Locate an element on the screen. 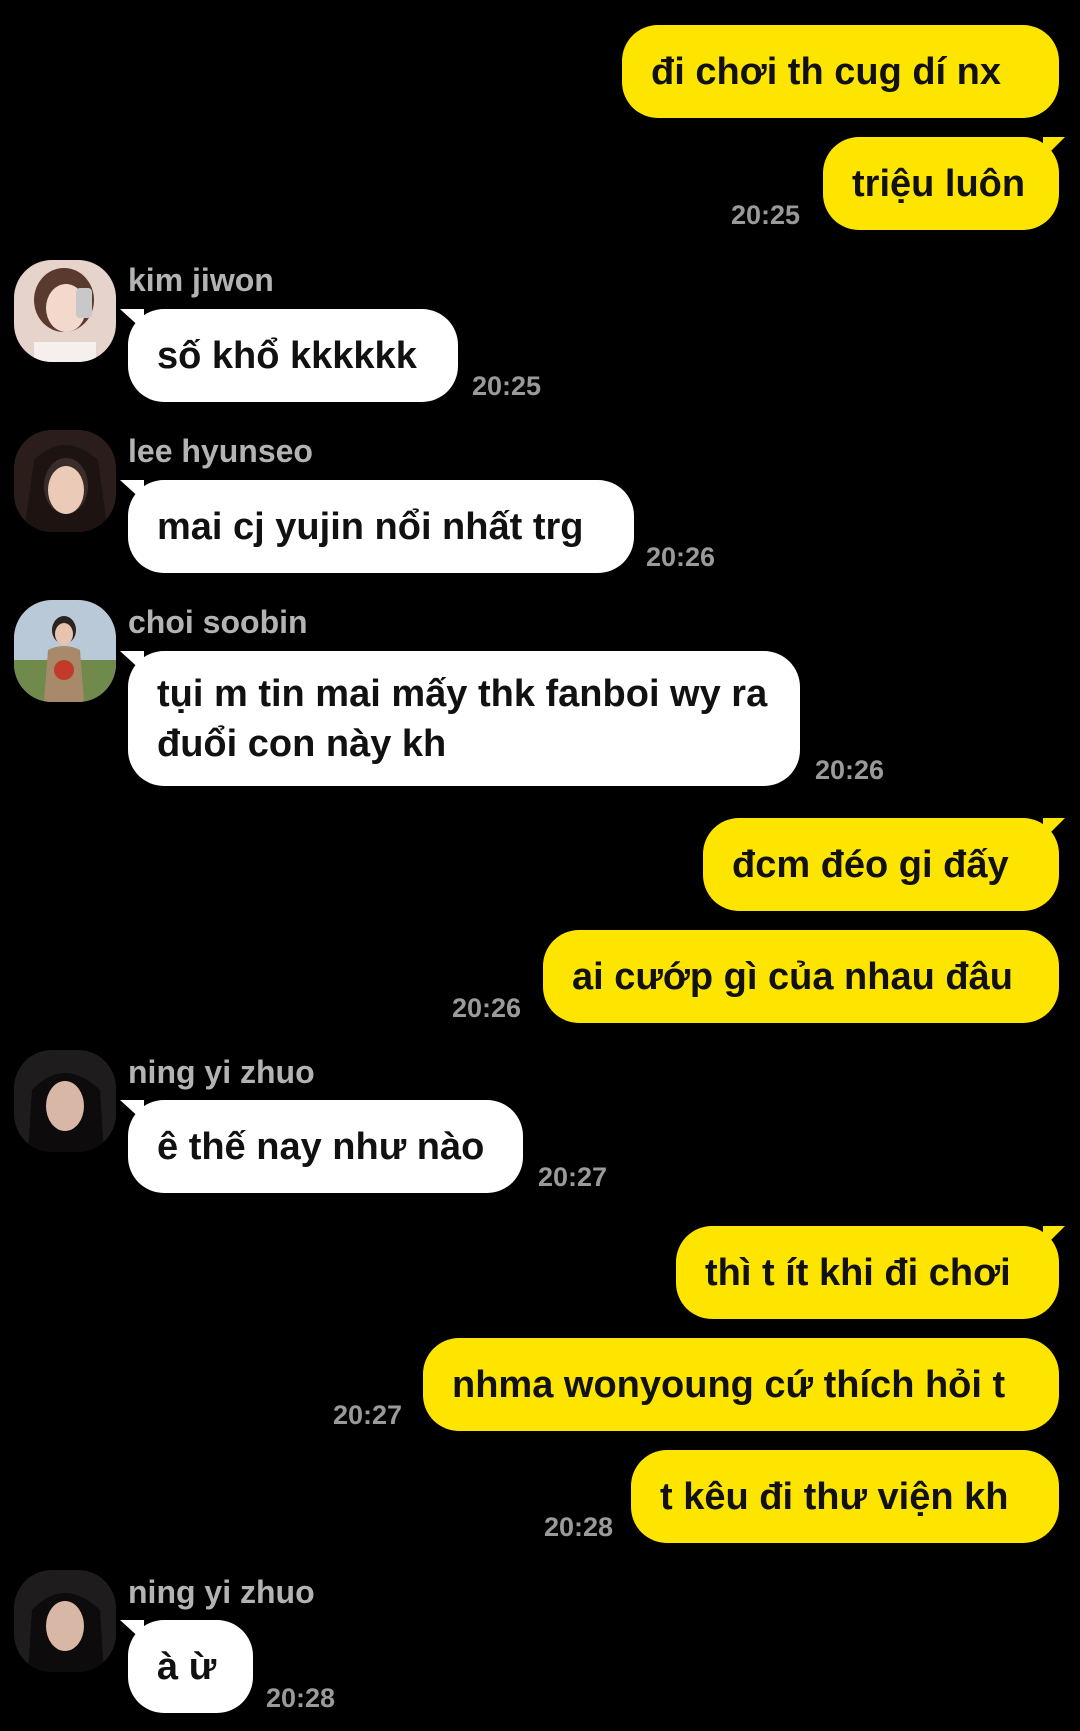 This screenshot has height=1731, width=1080. message-text: ai cướp gì của nhau đâu is located at coordinates (792, 976).